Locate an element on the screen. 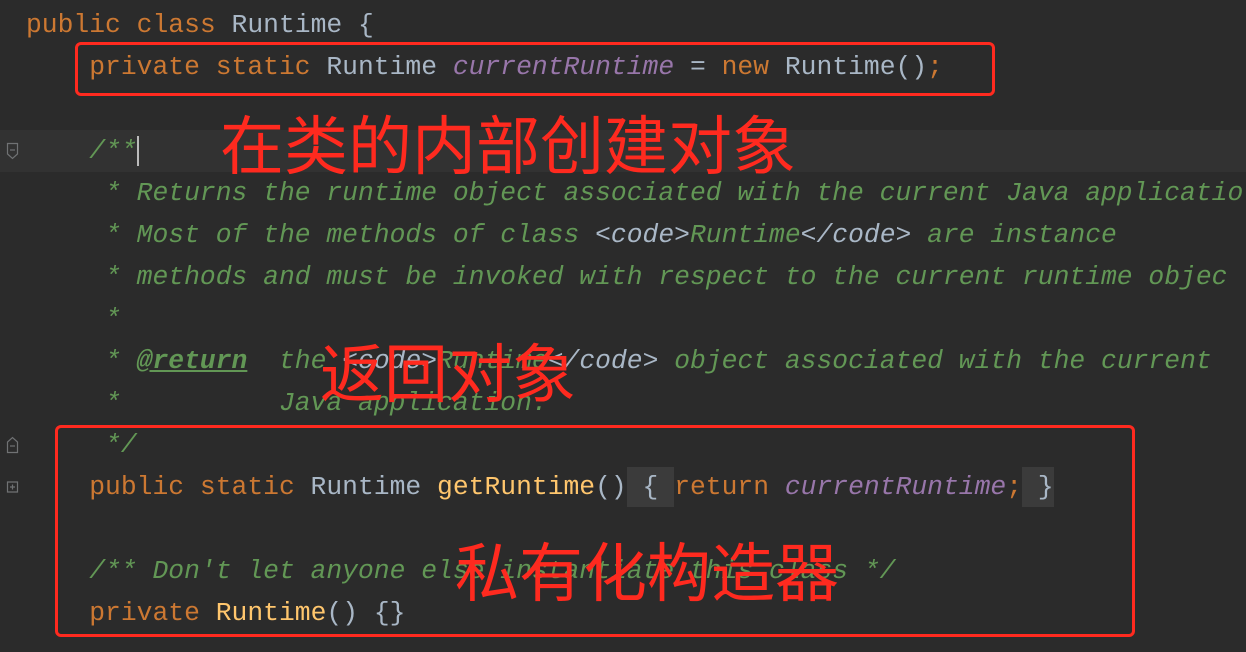 The height and width of the screenshot is (652, 1246). keyword-token: public is located at coordinates (81, 25).